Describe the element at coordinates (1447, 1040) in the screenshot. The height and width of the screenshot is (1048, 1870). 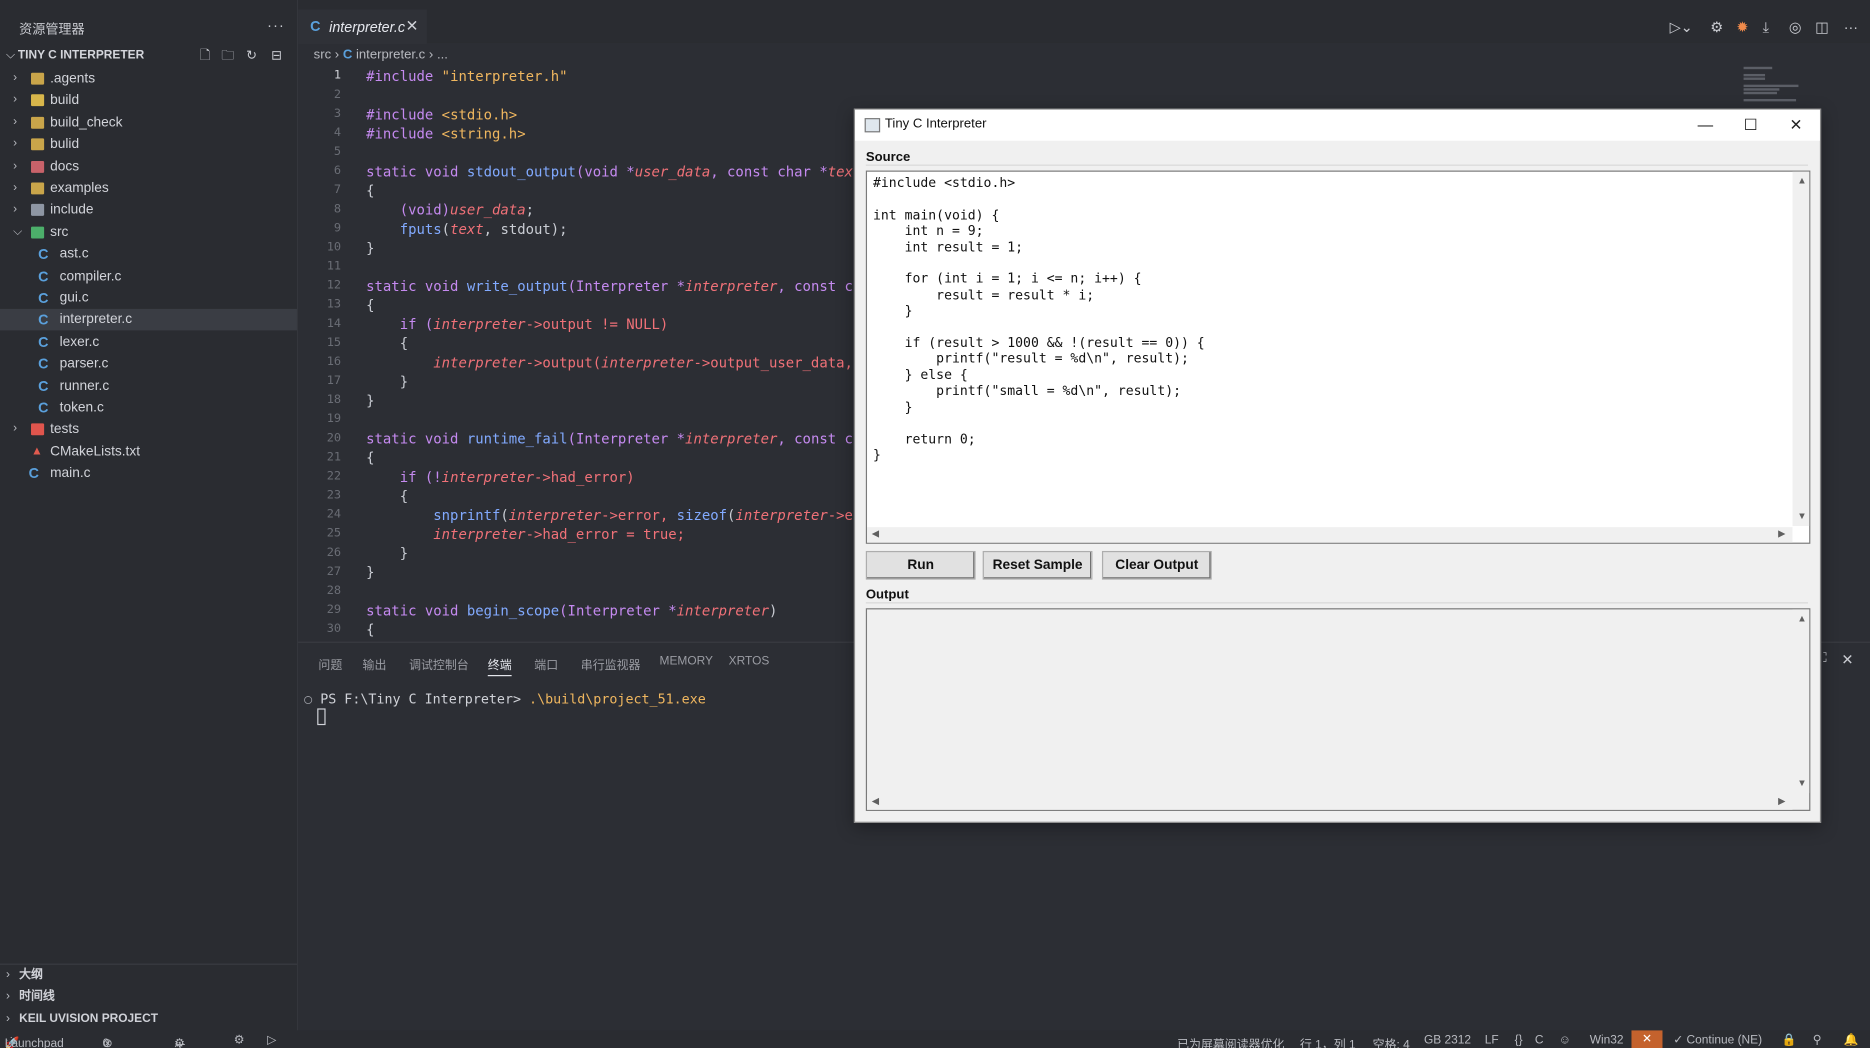
I see `encoding: GB 2312` at that location.